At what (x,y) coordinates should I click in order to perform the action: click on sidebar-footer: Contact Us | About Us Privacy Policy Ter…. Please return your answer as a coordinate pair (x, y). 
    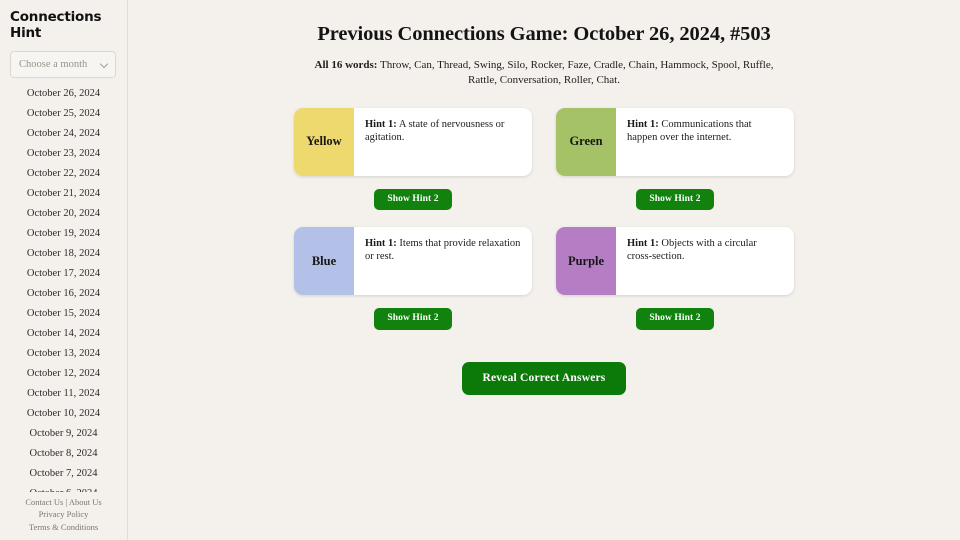
    Looking at the image, I should click on (63, 516).